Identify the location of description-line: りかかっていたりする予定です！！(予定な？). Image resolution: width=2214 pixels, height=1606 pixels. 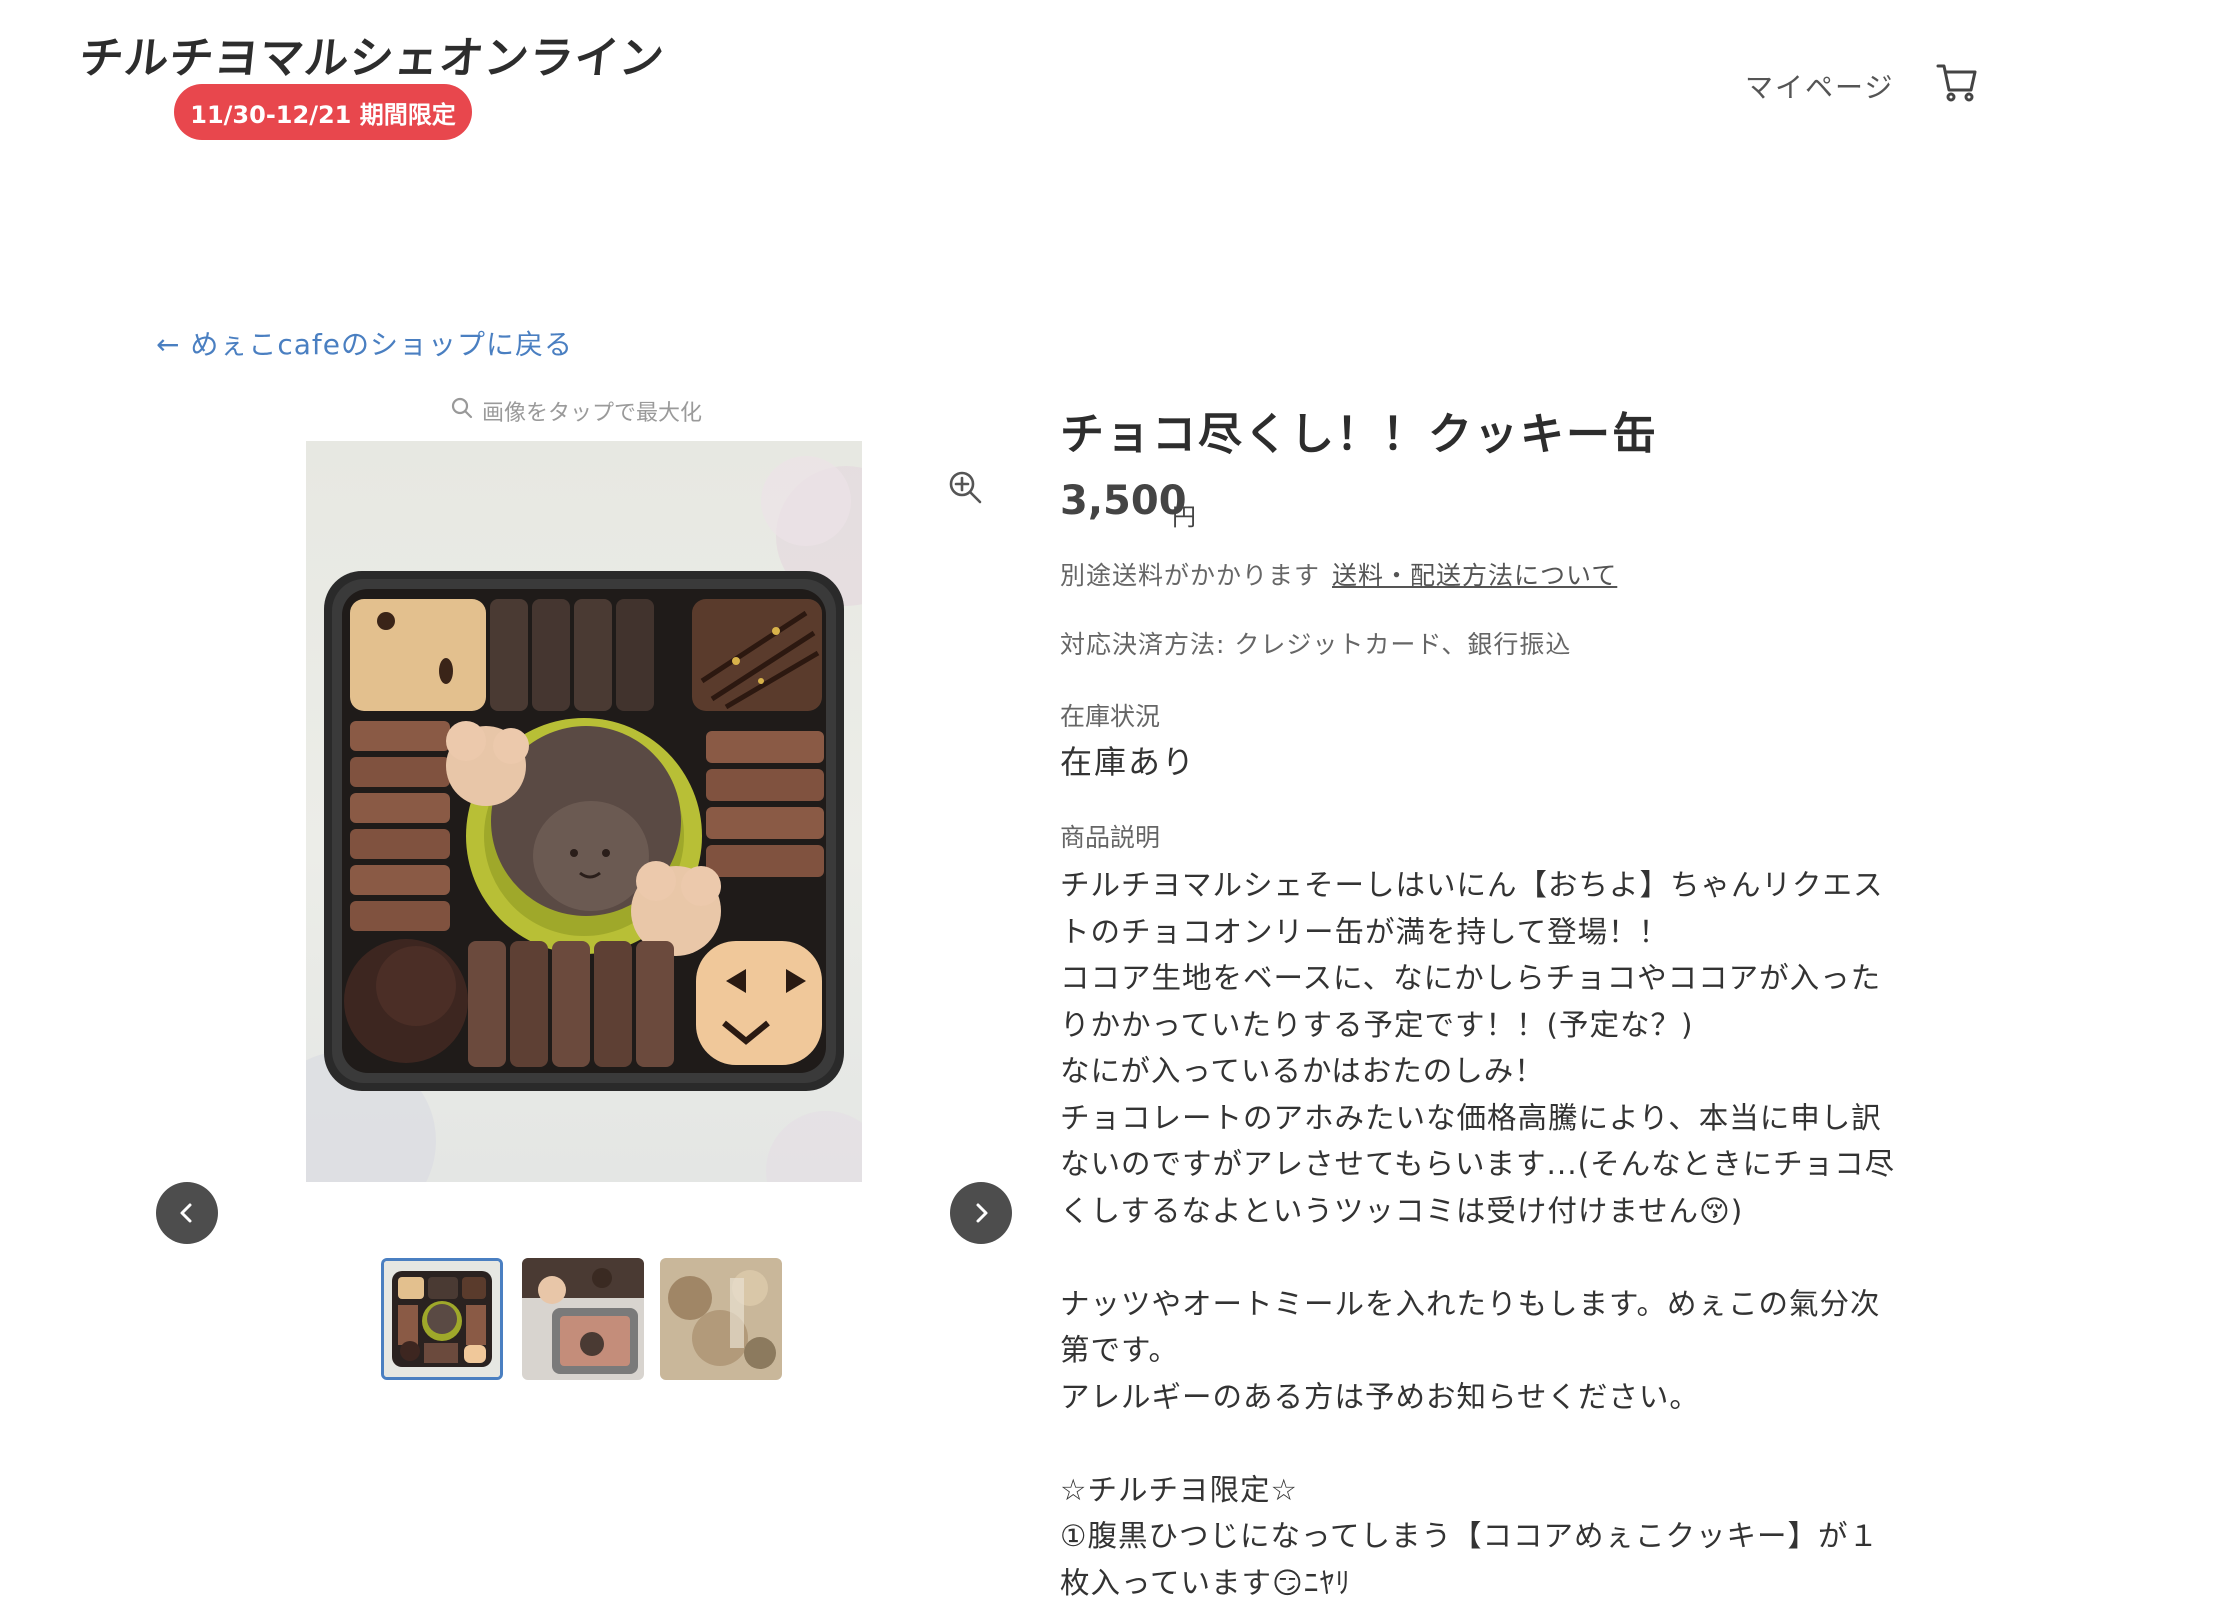
(1490, 1025).